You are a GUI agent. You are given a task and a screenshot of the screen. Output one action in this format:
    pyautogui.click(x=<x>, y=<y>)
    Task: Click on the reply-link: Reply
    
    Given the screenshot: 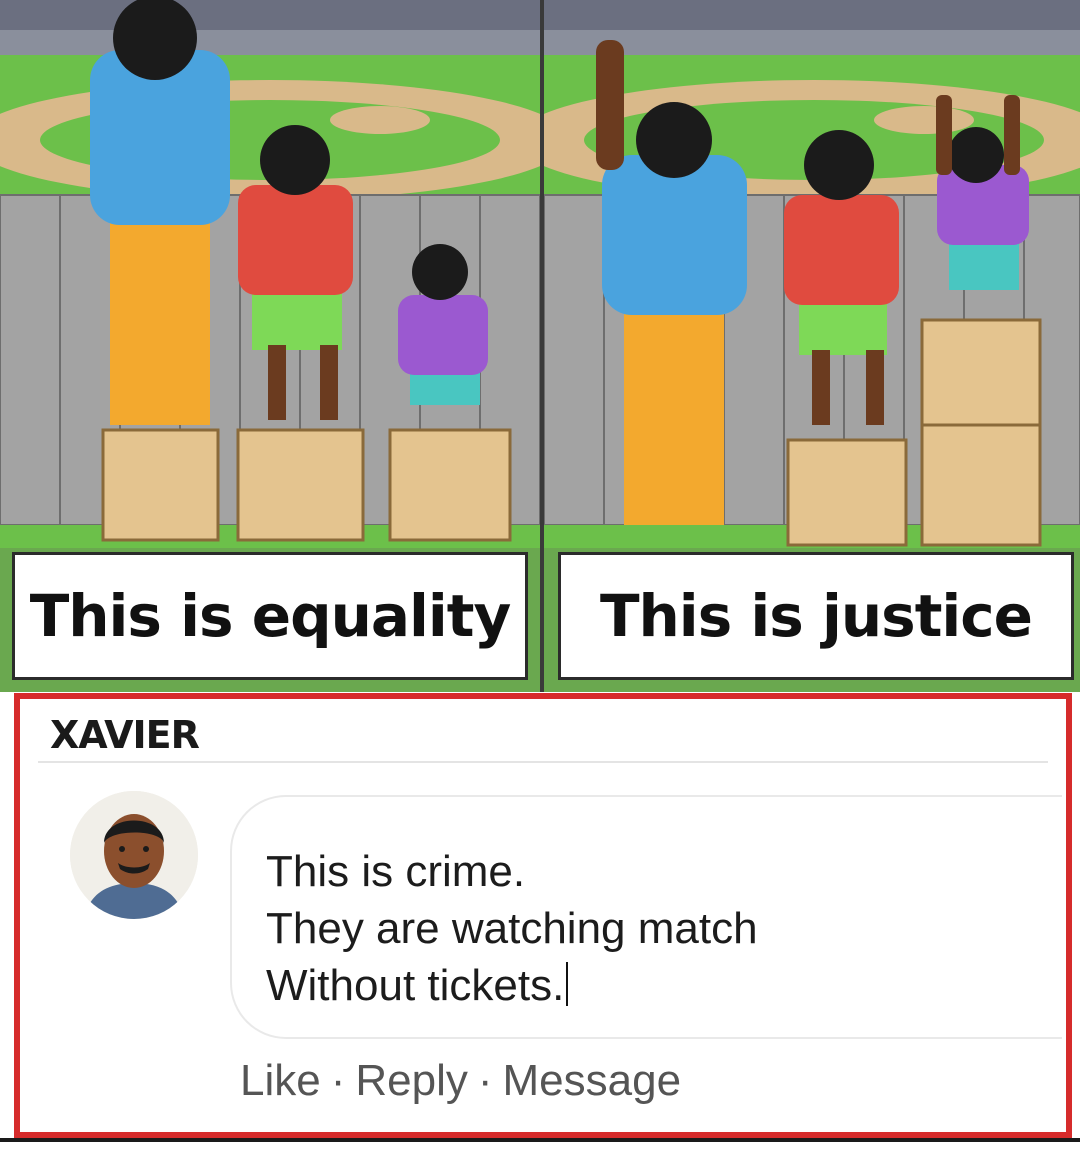 What is the action you would take?
    pyautogui.click(x=411, y=1080)
    